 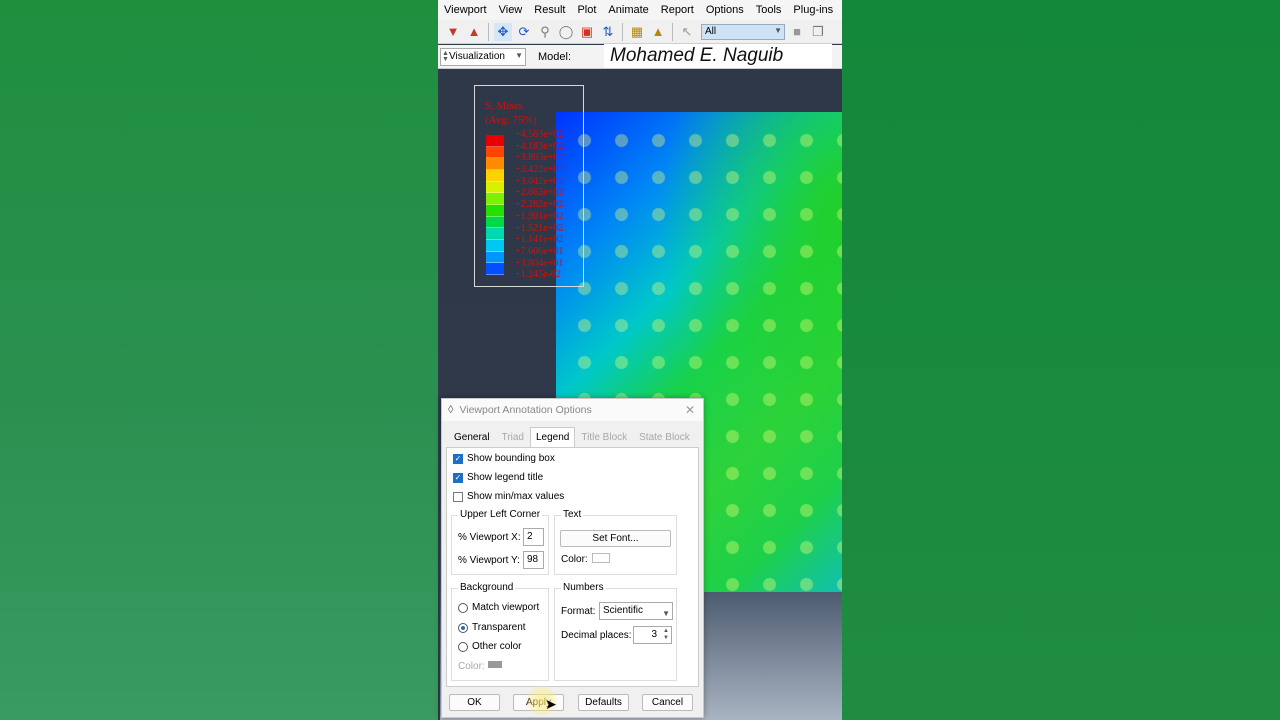 What do you see at coordinates (813, 10) in the screenshot?
I see `menu-plugins: Plug-ins` at bounding box center [813, 10].